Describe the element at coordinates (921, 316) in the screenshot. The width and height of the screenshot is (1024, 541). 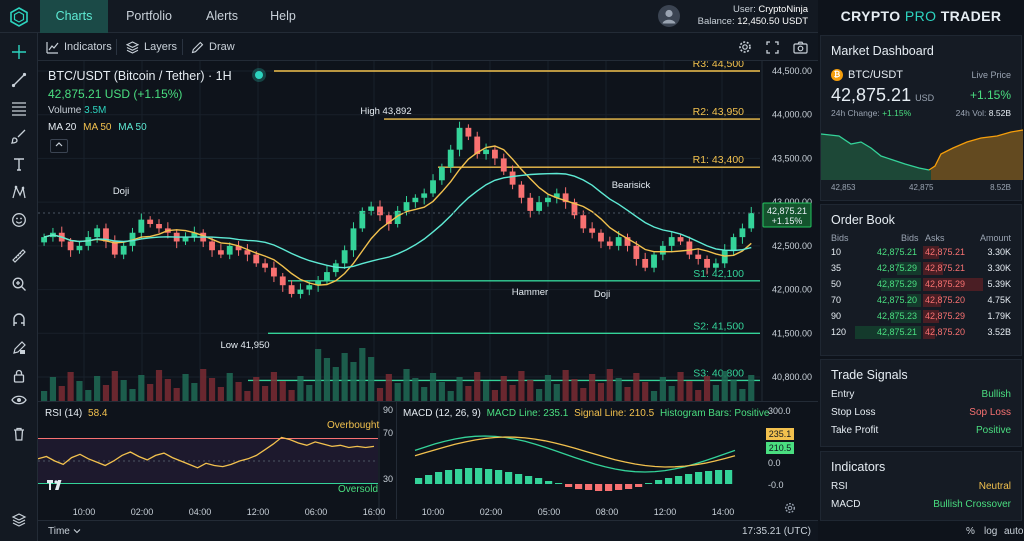
I see `orderbook-row: 90 42,875.23 42,875.29 1.79K` at that location.